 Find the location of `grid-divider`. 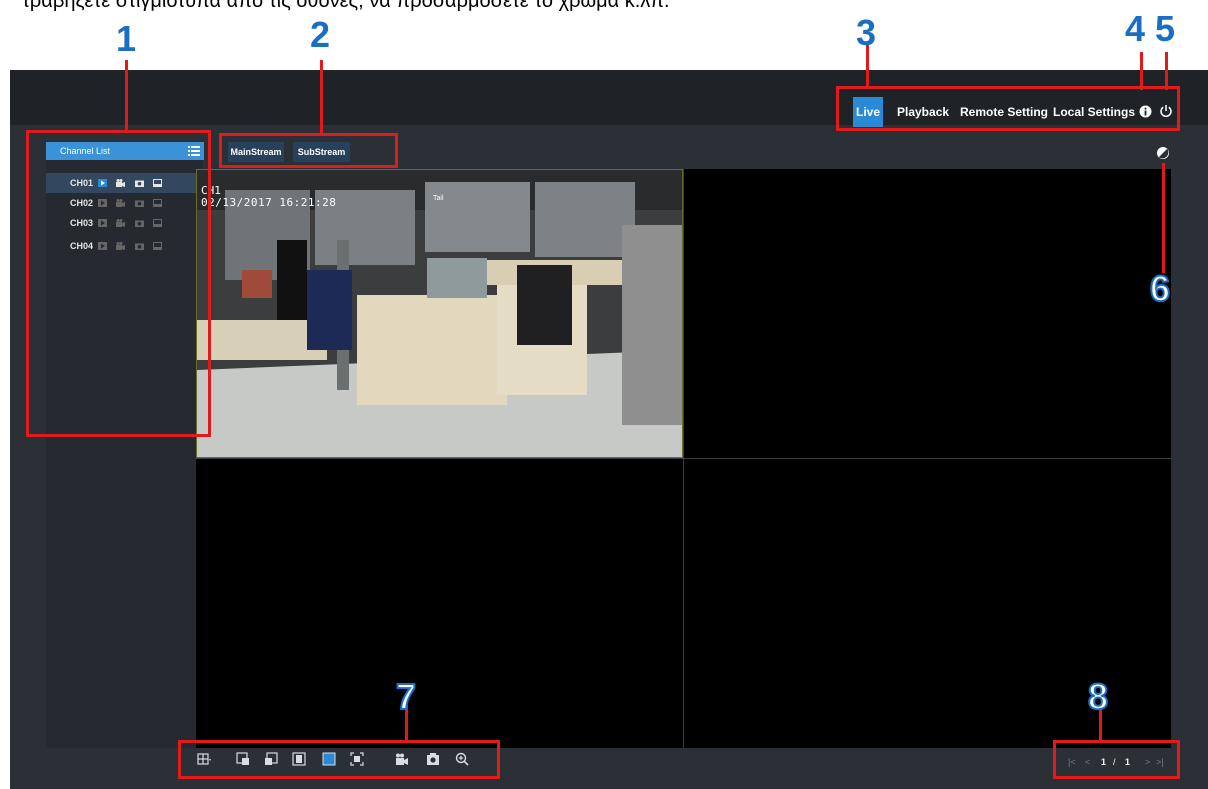

grid-divider is located at coordinates (683, 458).